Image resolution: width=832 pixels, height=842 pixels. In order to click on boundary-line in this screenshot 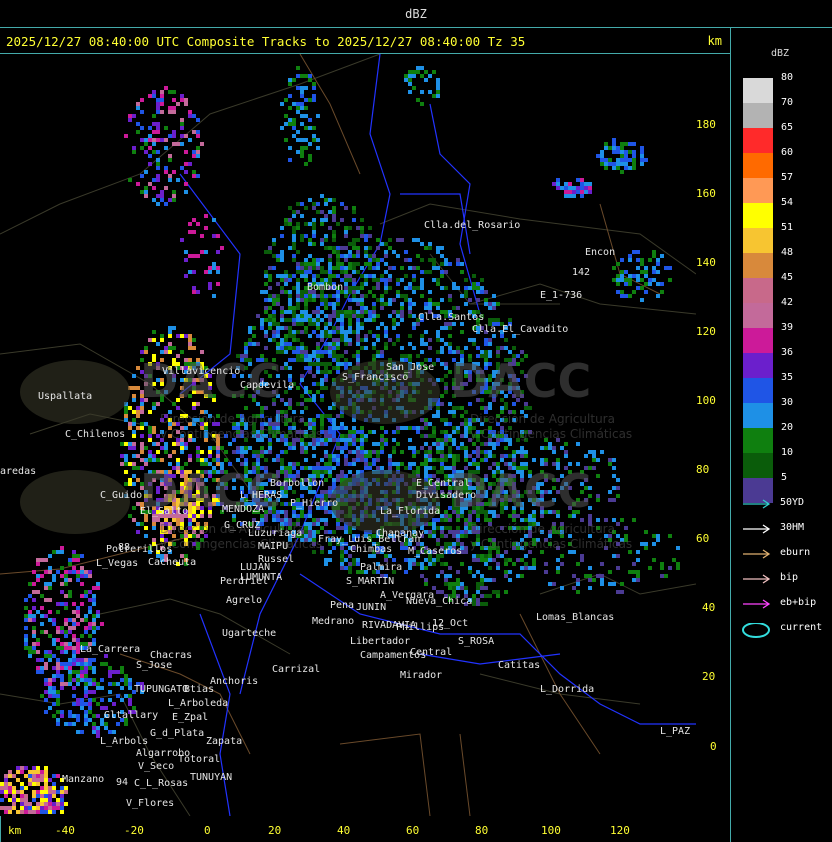, I will do `click(190, 144)`.